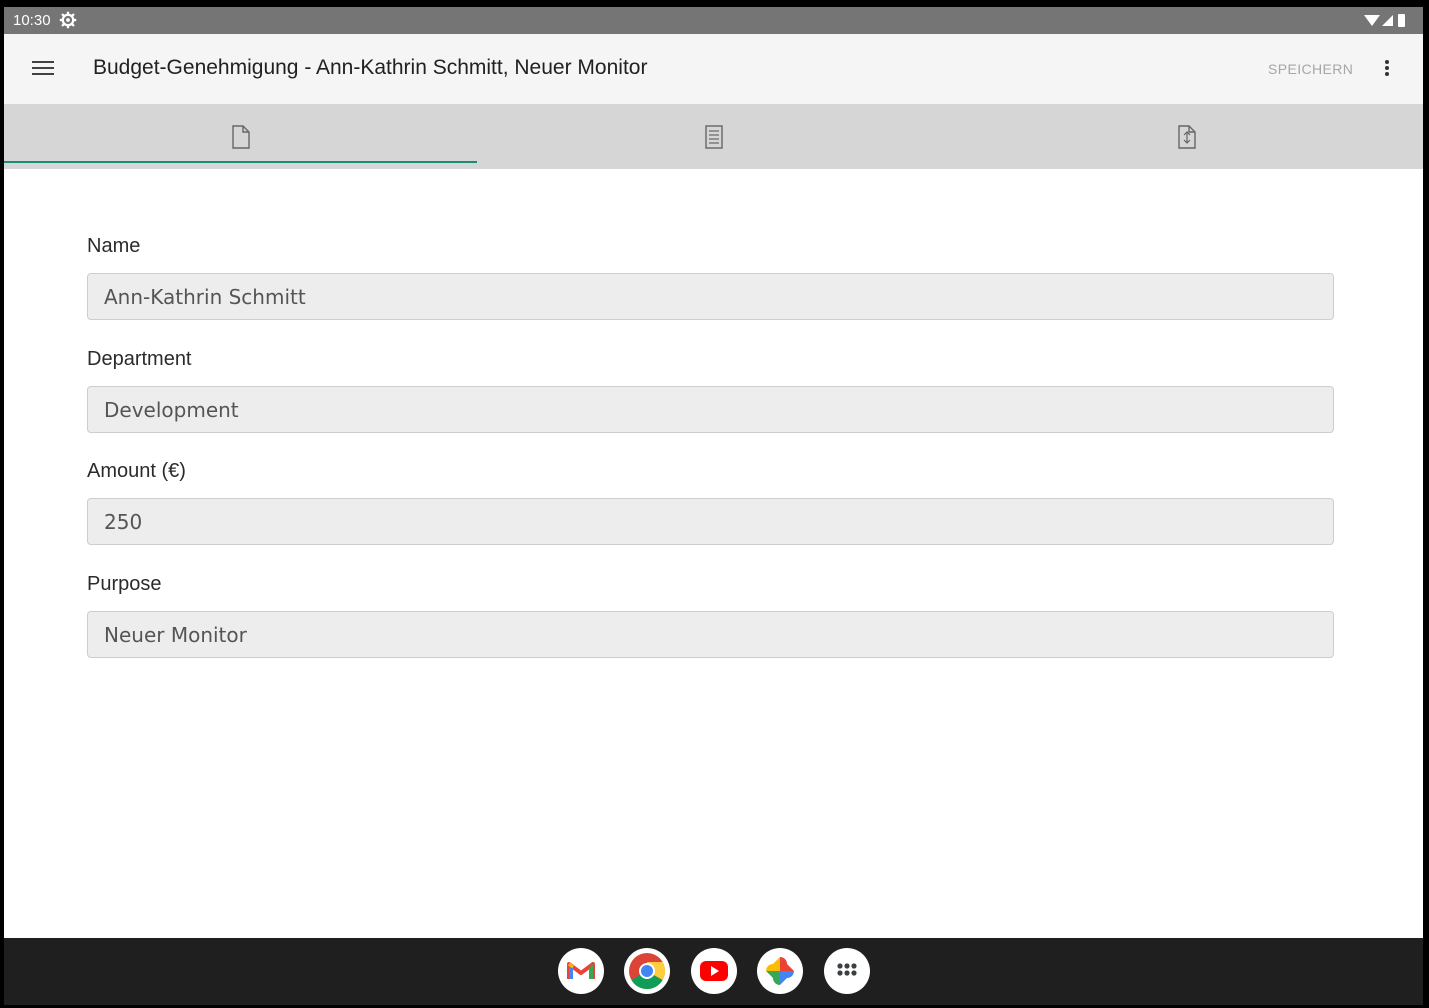  I want to click on wifi-icon, so click(1372, 20).